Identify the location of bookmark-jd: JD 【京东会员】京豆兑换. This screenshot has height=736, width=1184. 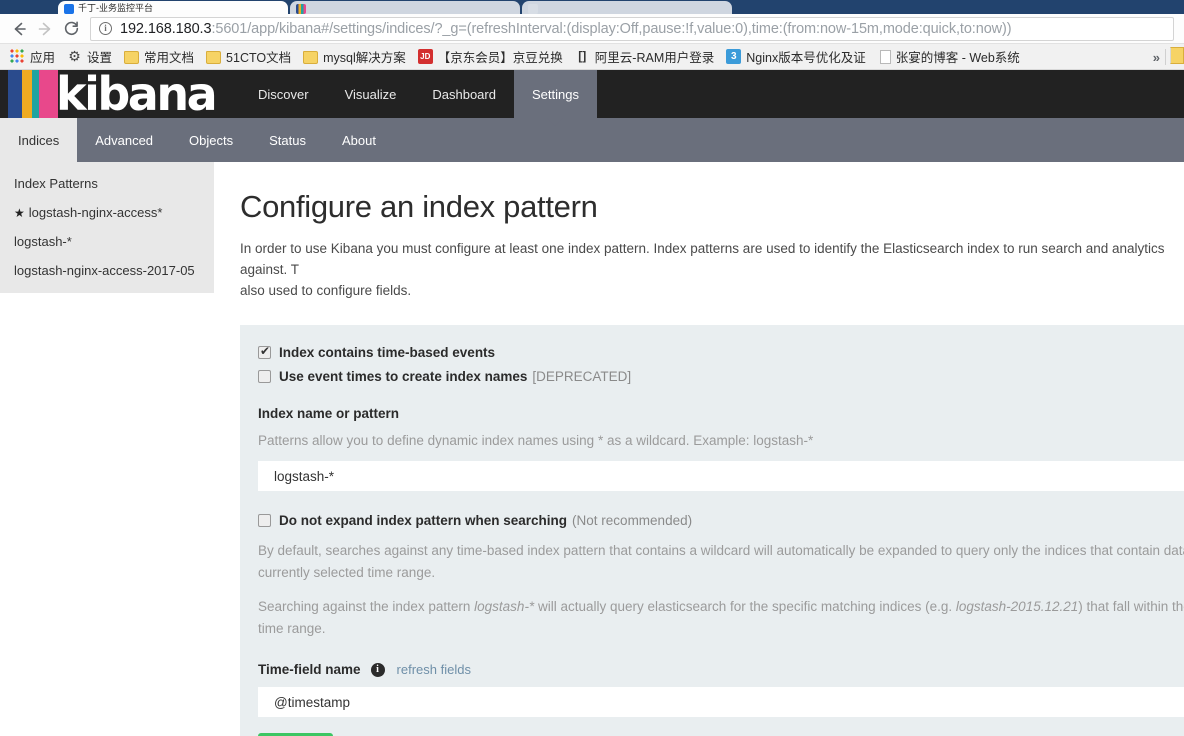
(490, 57).